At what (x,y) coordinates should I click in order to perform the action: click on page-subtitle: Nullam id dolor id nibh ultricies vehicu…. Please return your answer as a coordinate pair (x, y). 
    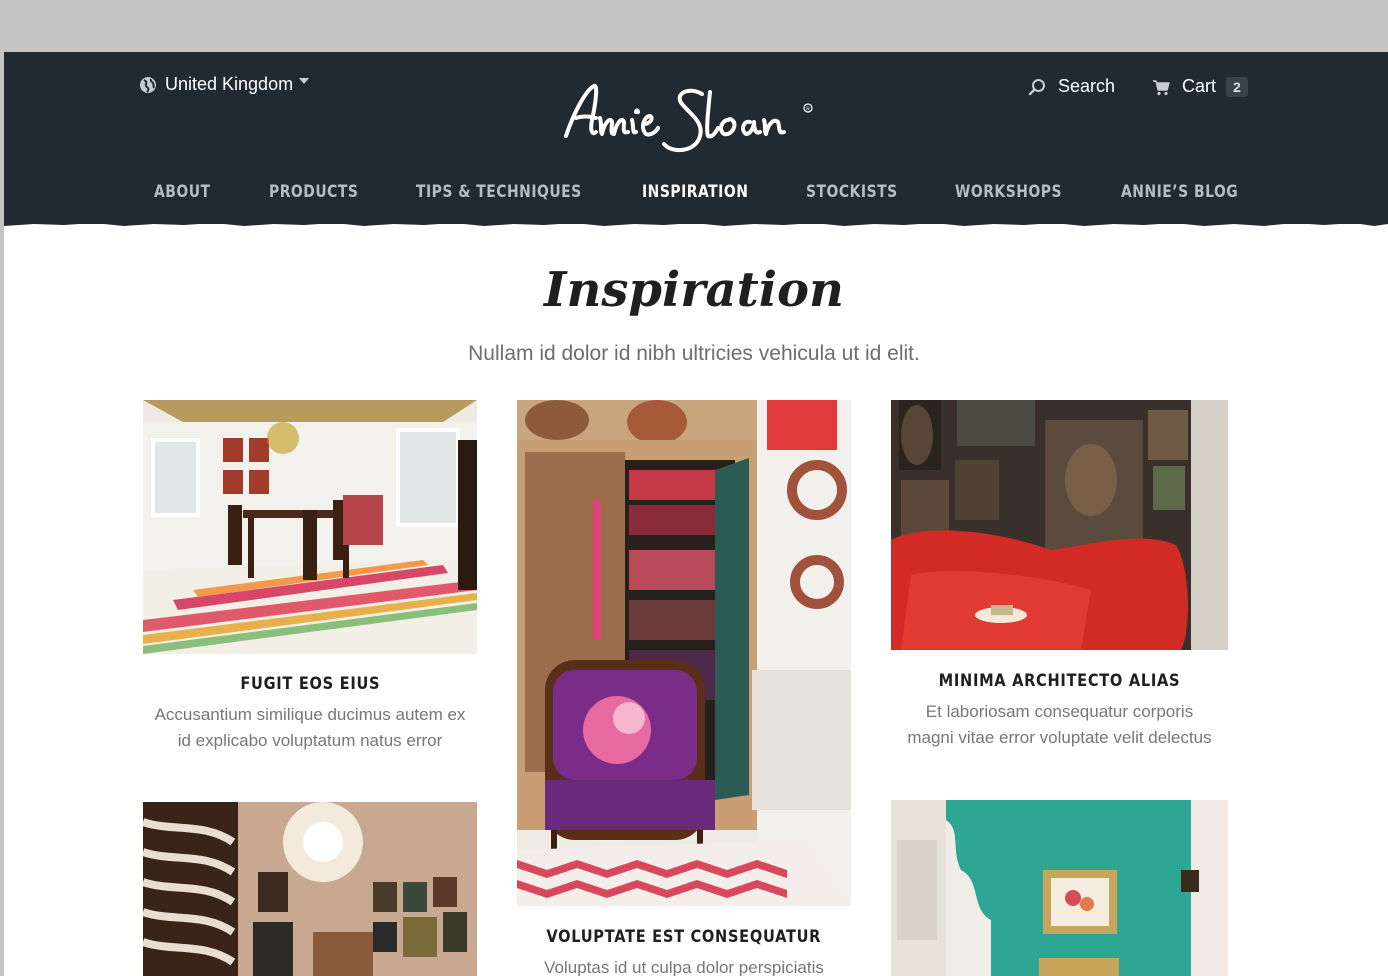
    Looking at the image, I should click on (694, 353).